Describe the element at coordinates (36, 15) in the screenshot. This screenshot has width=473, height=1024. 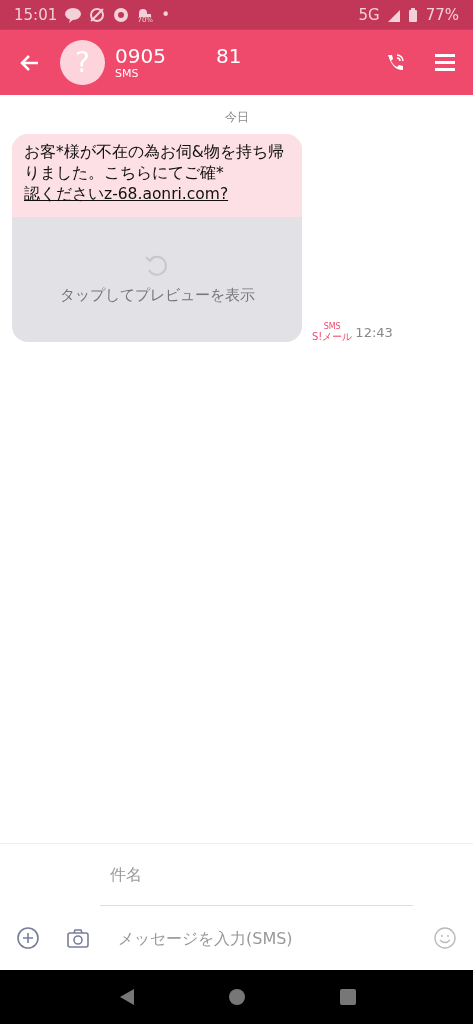
I see `clock: 15:01` at that location.